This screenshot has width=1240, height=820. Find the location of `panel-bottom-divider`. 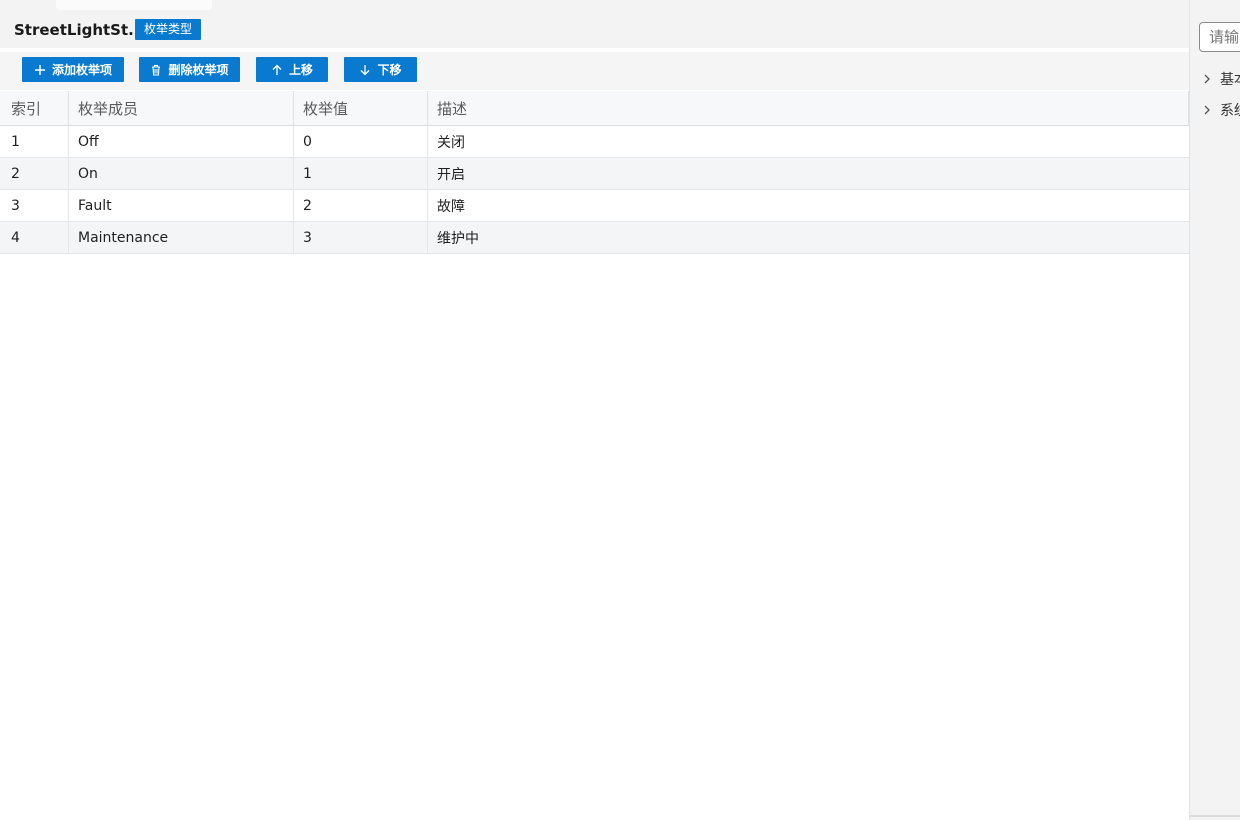

panel-bottom-divider is located at coordinates (1215, 816).